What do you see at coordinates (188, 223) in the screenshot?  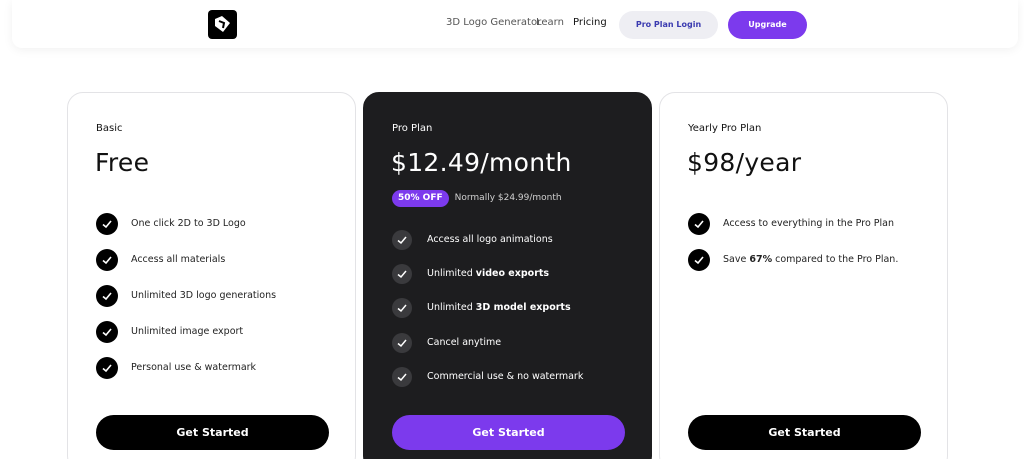 I see `feature-text: One click 2D to 3D Logo` at bounding box center [188, 223].